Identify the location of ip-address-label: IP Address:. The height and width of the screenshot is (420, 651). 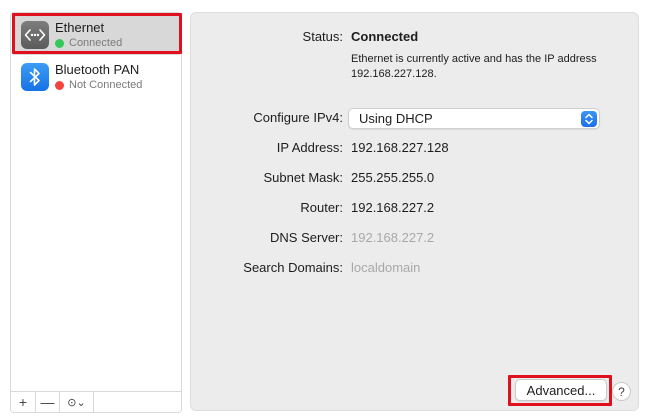
(309, 147).